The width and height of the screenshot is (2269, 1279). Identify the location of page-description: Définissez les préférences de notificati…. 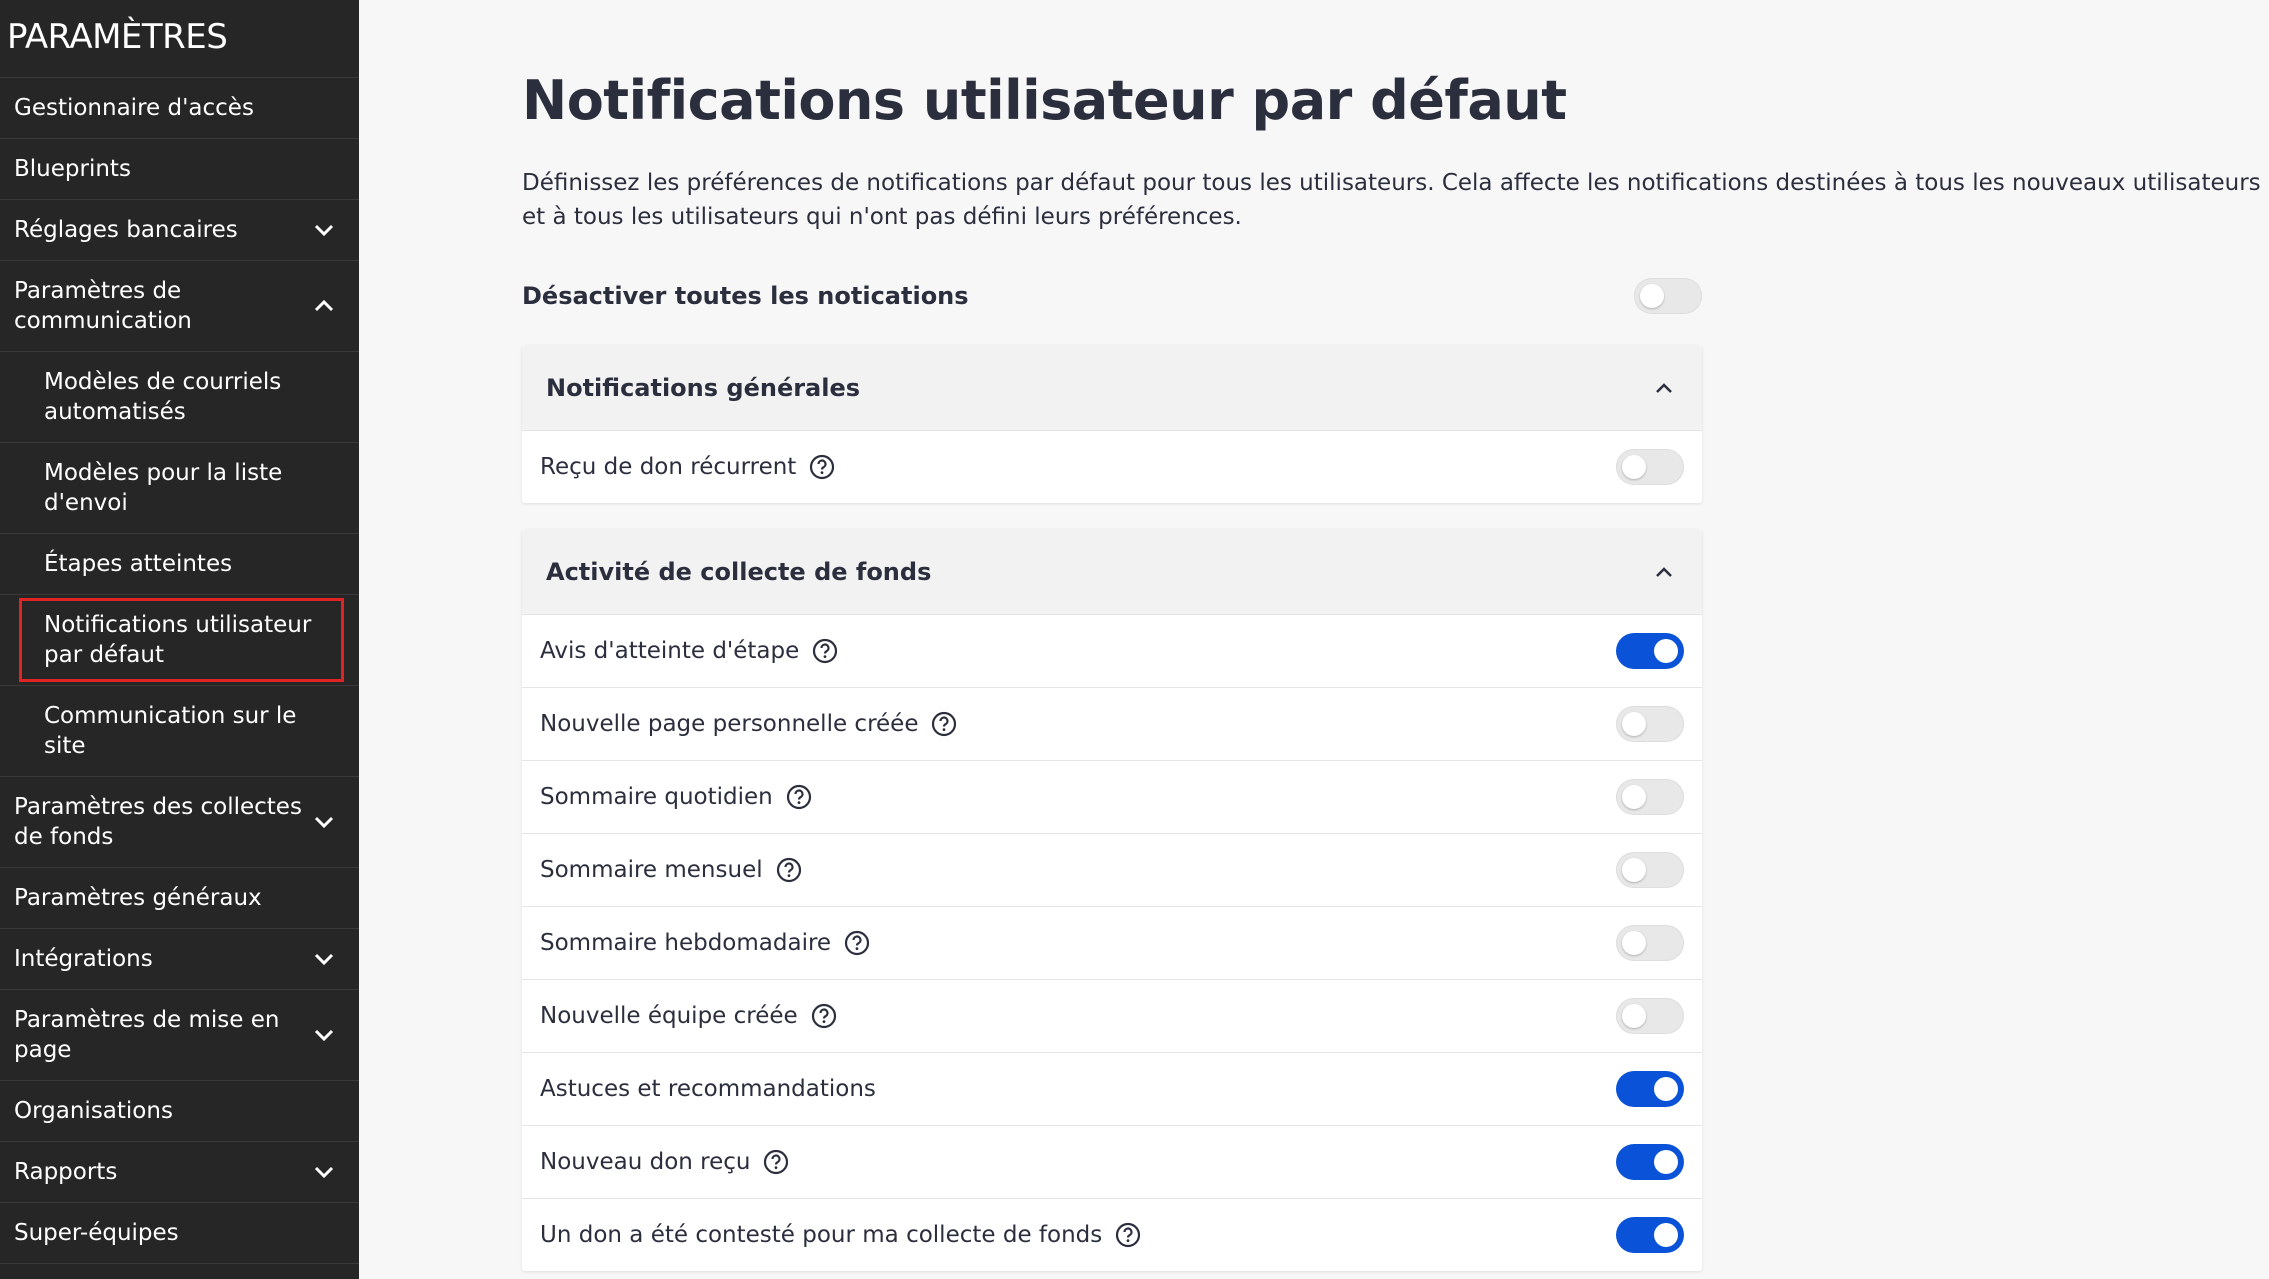
(1391, 200).